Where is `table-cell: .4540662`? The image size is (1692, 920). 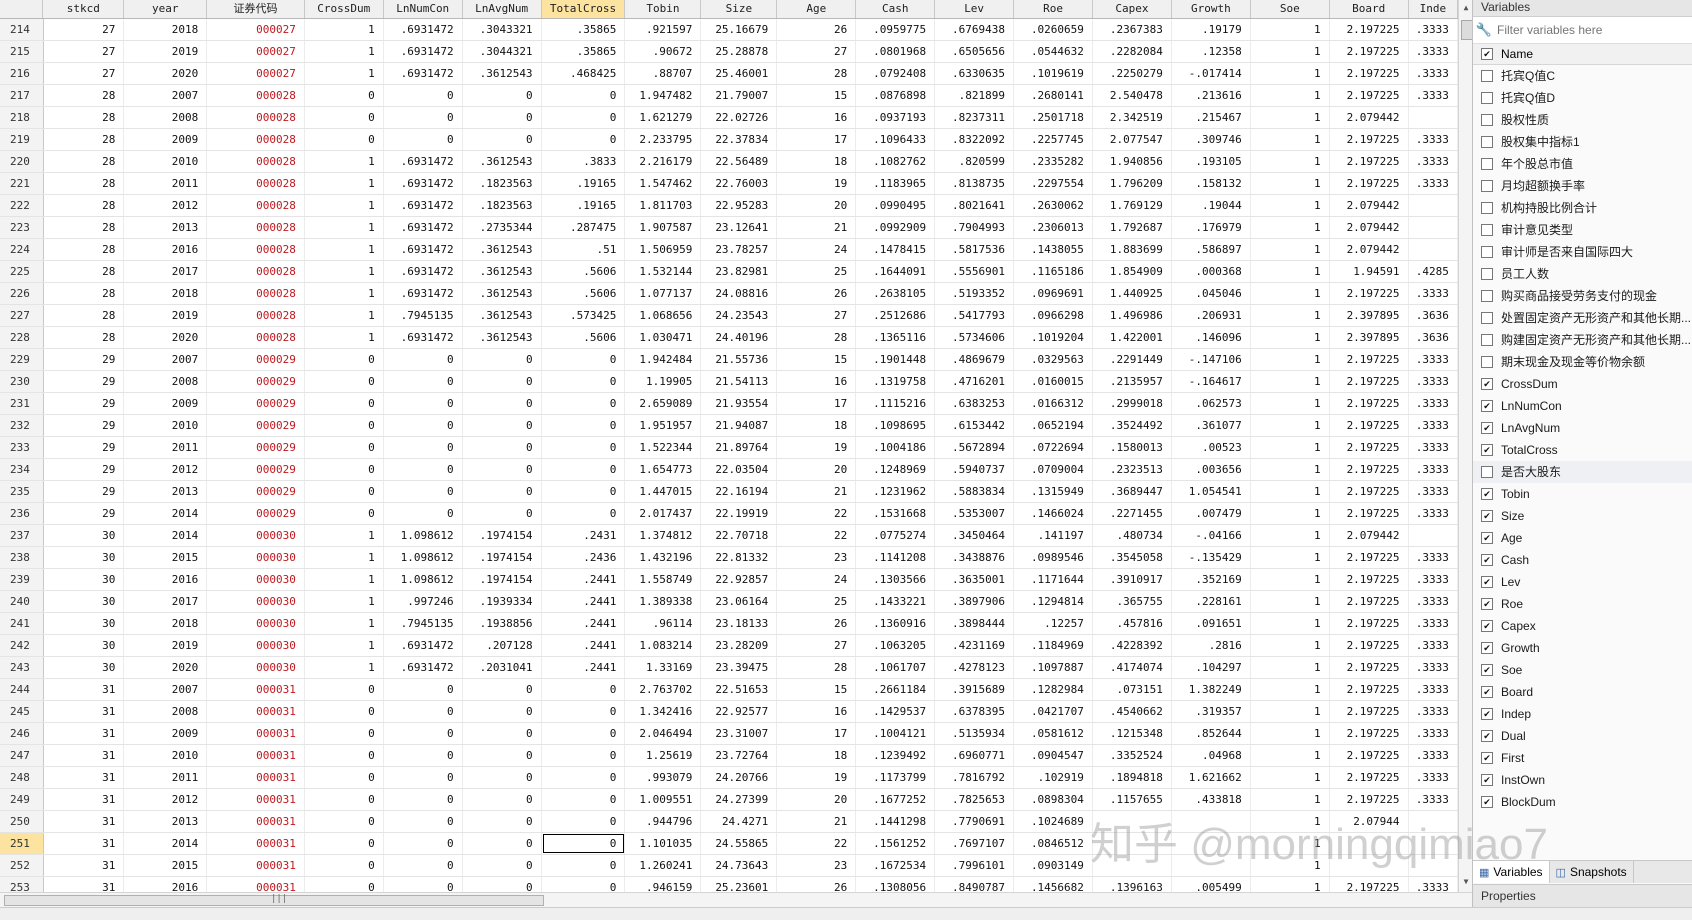
table-cell: .4540662 is located at coordinates (1132, 711).